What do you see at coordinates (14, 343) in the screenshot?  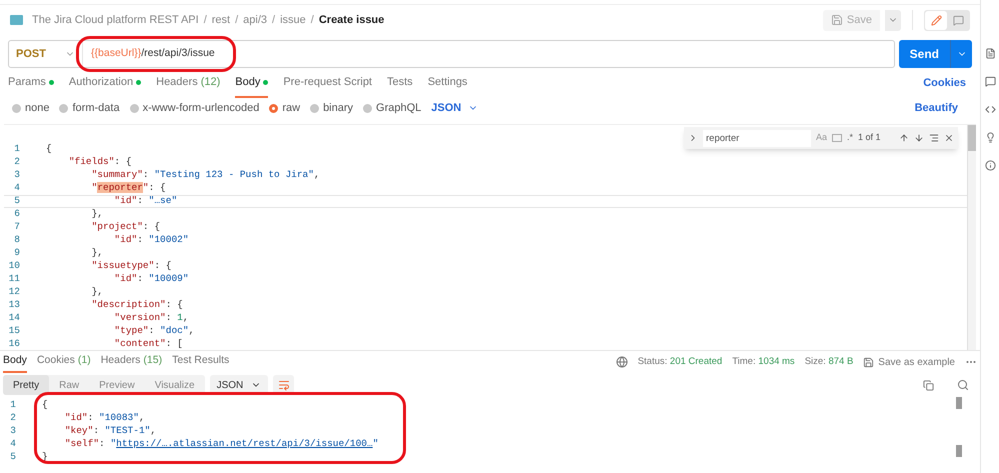 I see `line-number: 16` at bounding box center [14, 343].